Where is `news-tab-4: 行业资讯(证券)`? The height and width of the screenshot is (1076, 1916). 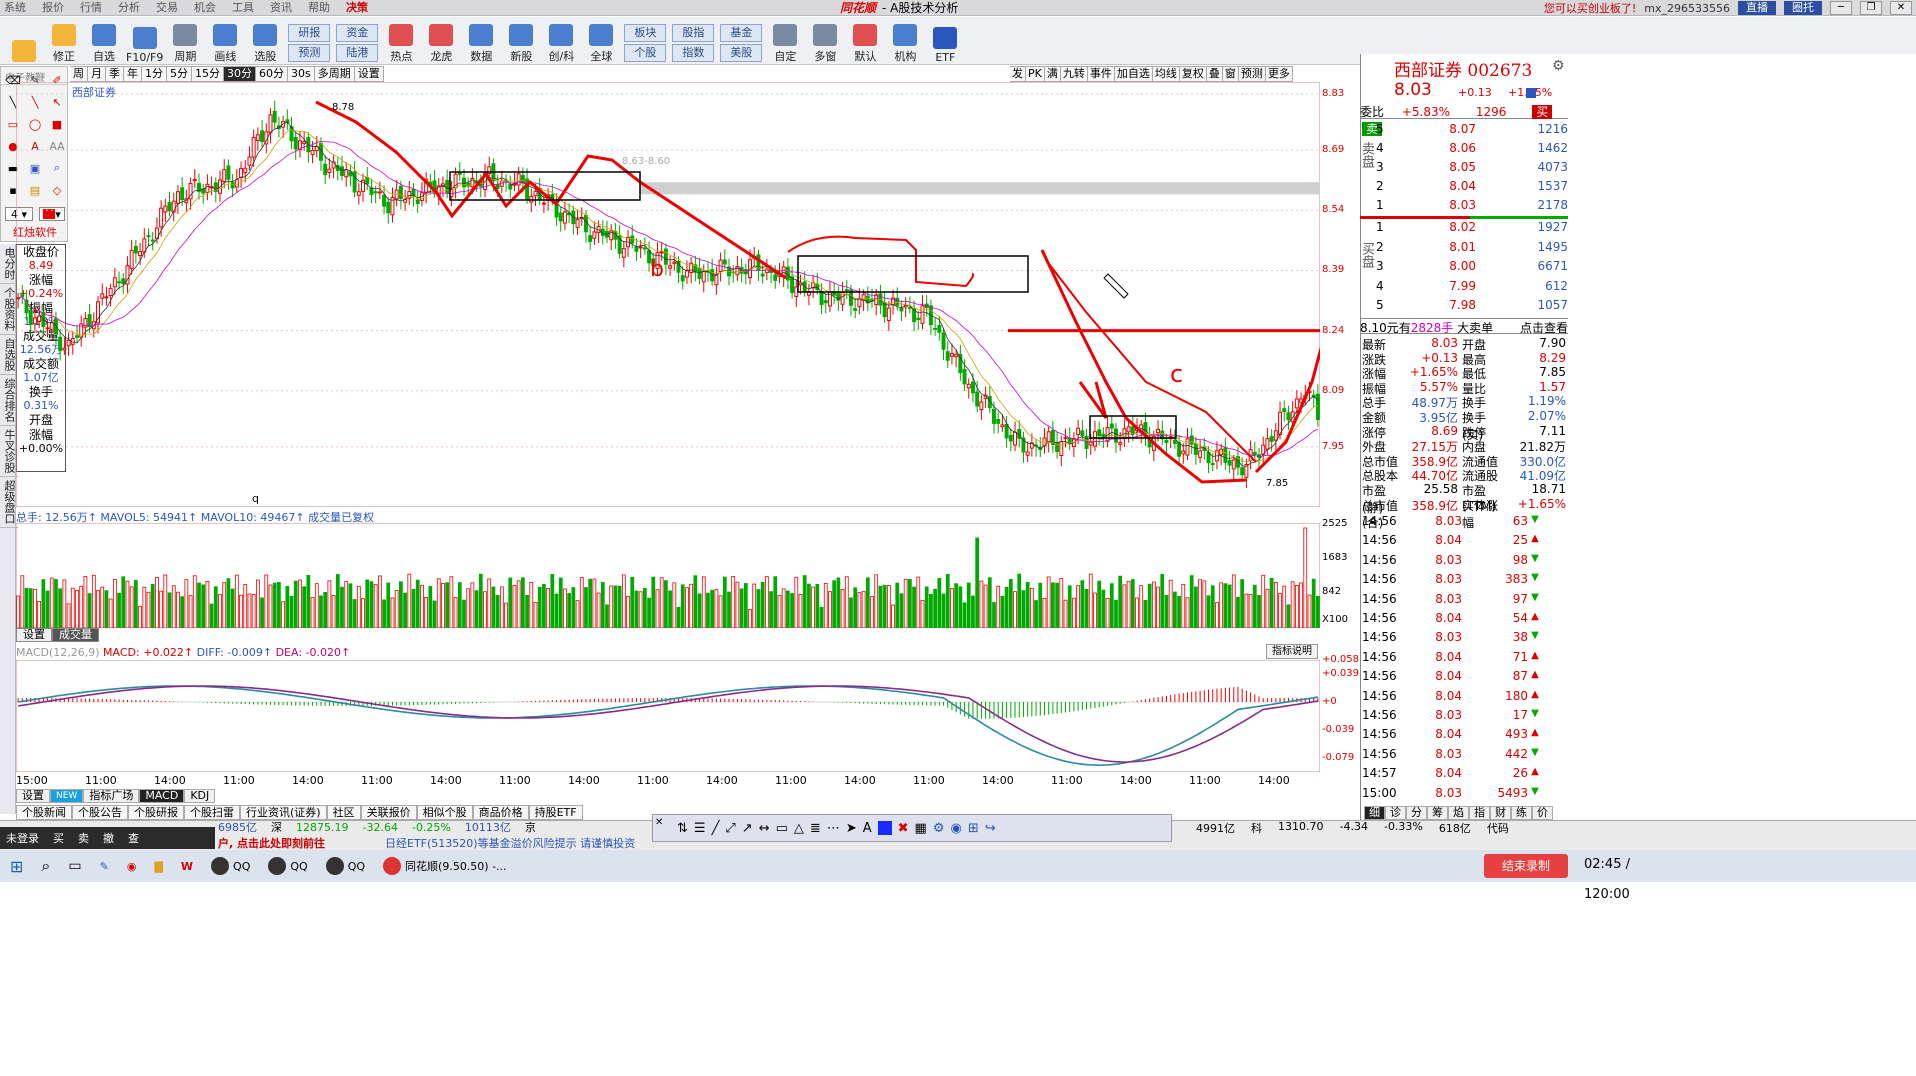 news-tab-4: 行业资讯(证券) is located at coordinates (283, 812).